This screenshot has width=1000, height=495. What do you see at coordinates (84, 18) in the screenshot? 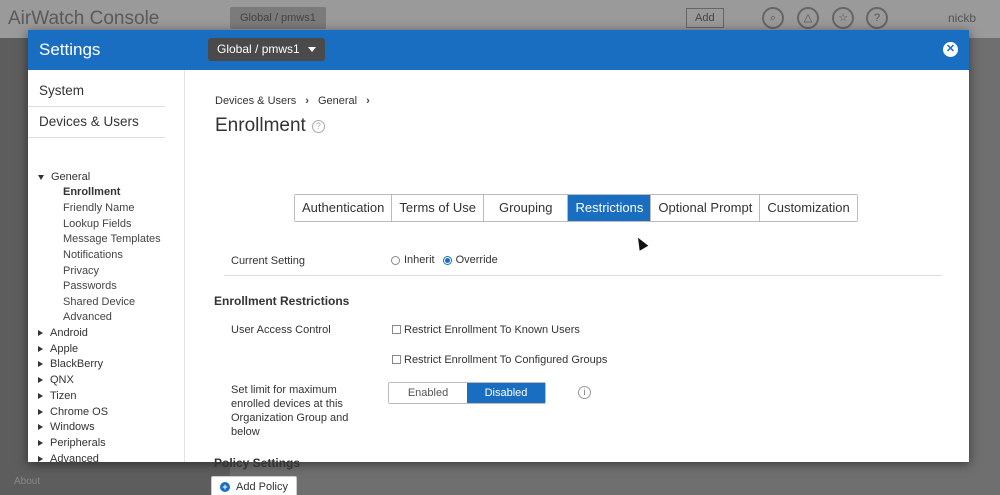
I see `app-title: AirWatch Console` at bounding box center [84, 18].